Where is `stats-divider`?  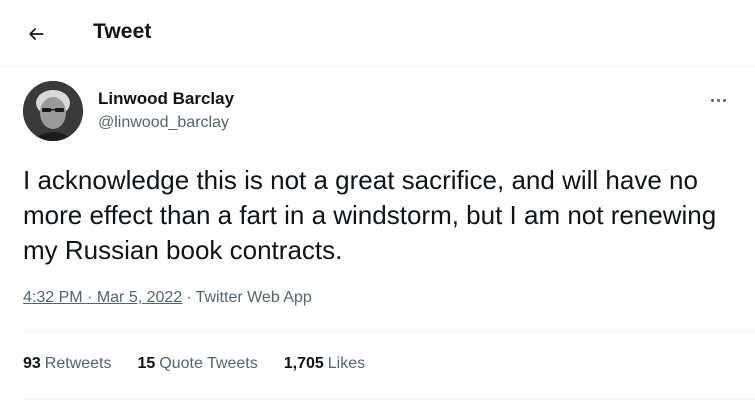
stats-divider is located at coordinates (389, 399).